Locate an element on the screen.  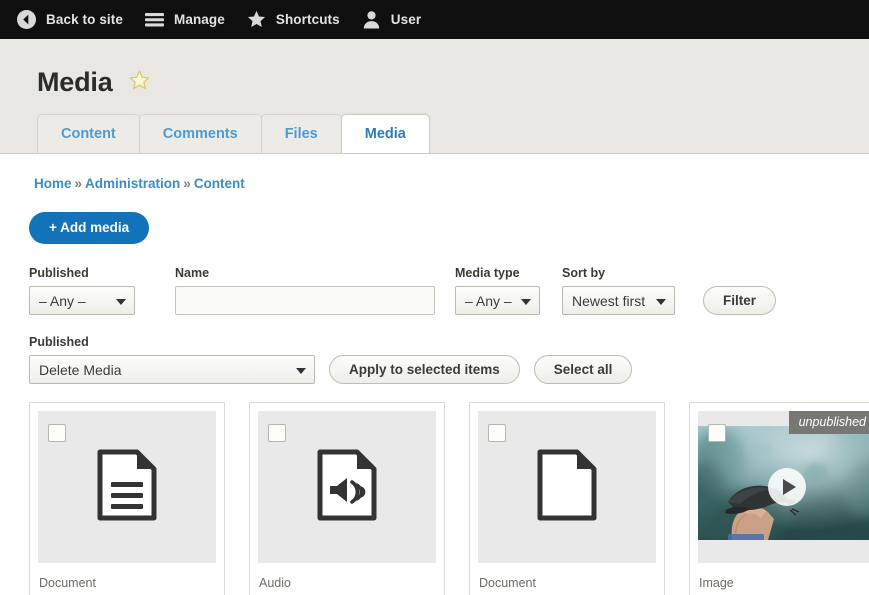
filter-media-type-label: Media type is located at coordinates (487, 273).